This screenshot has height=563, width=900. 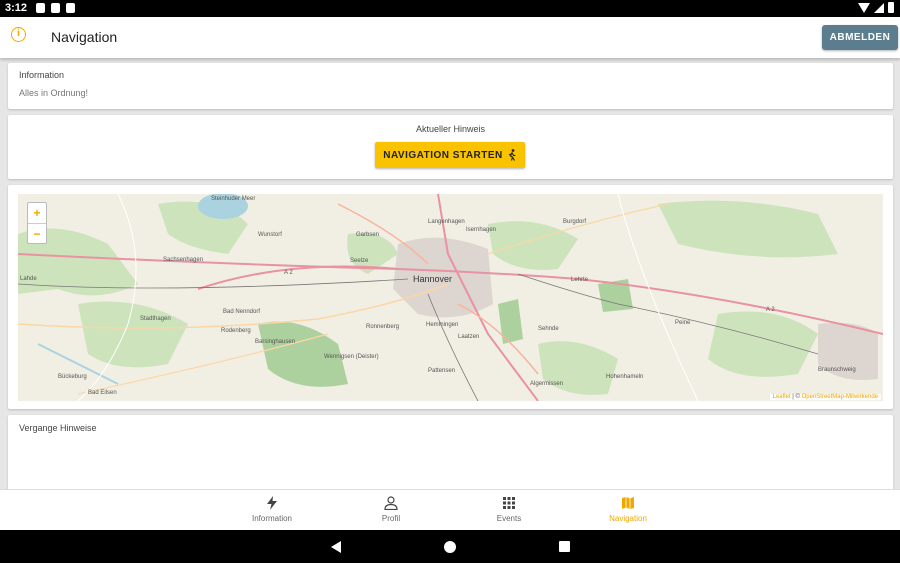 I want to click on map-place-label: Garbsen, so click(x=368, y=235).